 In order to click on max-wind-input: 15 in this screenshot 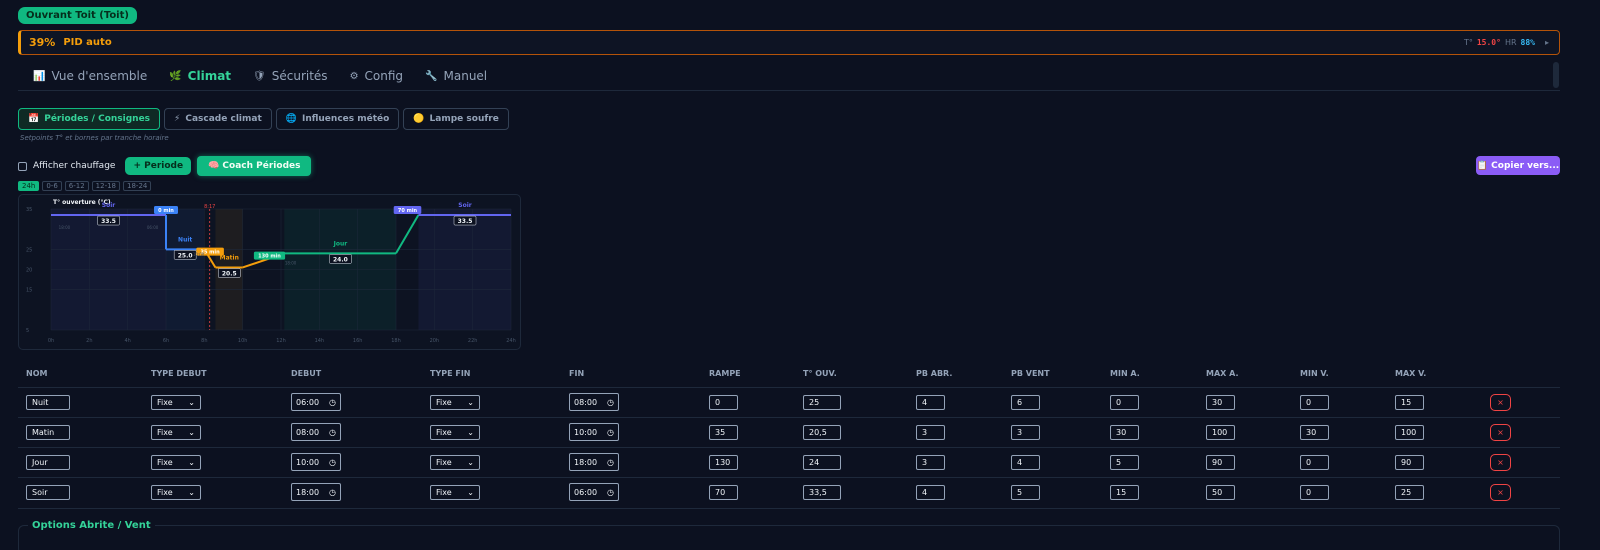, I will do `click(1409, 402)`.